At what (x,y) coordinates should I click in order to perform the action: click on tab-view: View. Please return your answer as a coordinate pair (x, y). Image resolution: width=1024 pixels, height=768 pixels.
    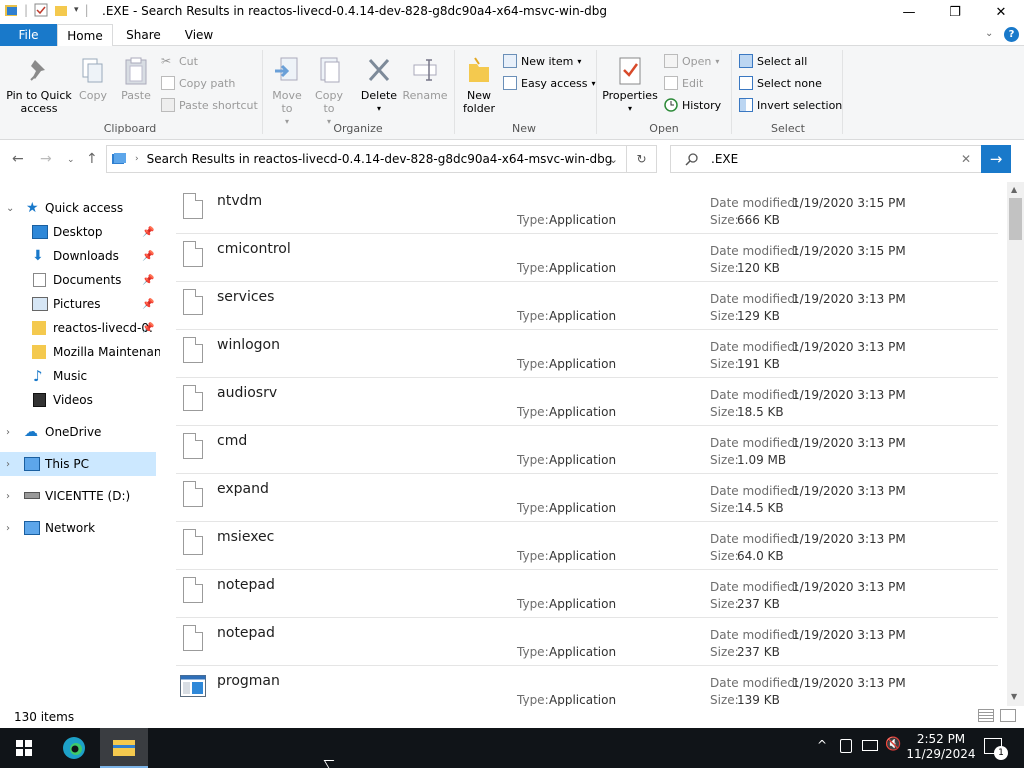
    Looking at the image, I should click on (199, 35).